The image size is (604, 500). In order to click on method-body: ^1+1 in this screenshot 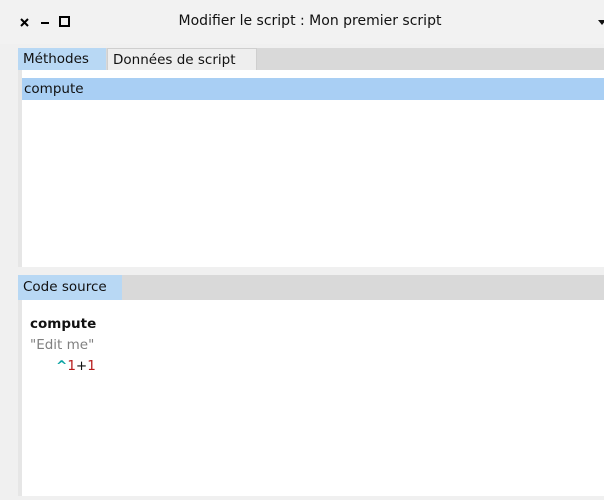, I will do `click(76, 366)`.